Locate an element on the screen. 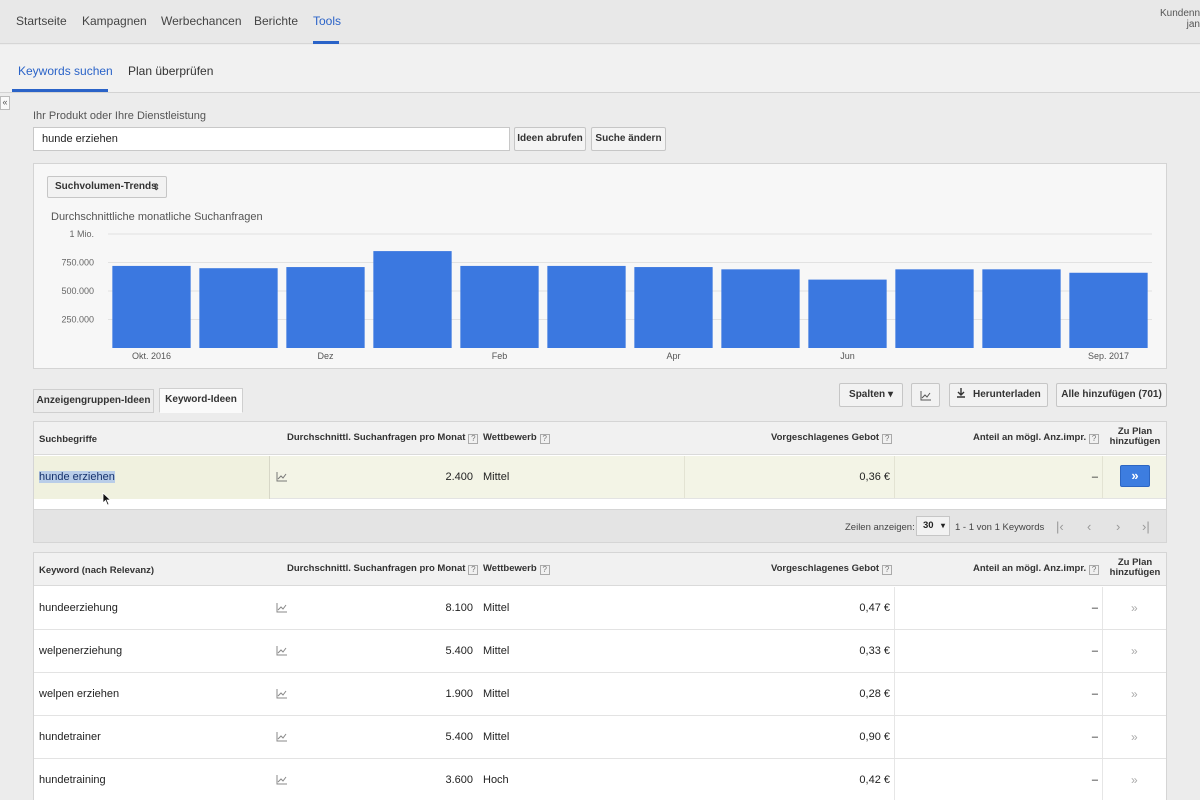 Image resolution: width=1200 pixels, height=800 pixels. header-add-to-plan: Zu Plan hinzufügen is located at coordinates (1135, 568).